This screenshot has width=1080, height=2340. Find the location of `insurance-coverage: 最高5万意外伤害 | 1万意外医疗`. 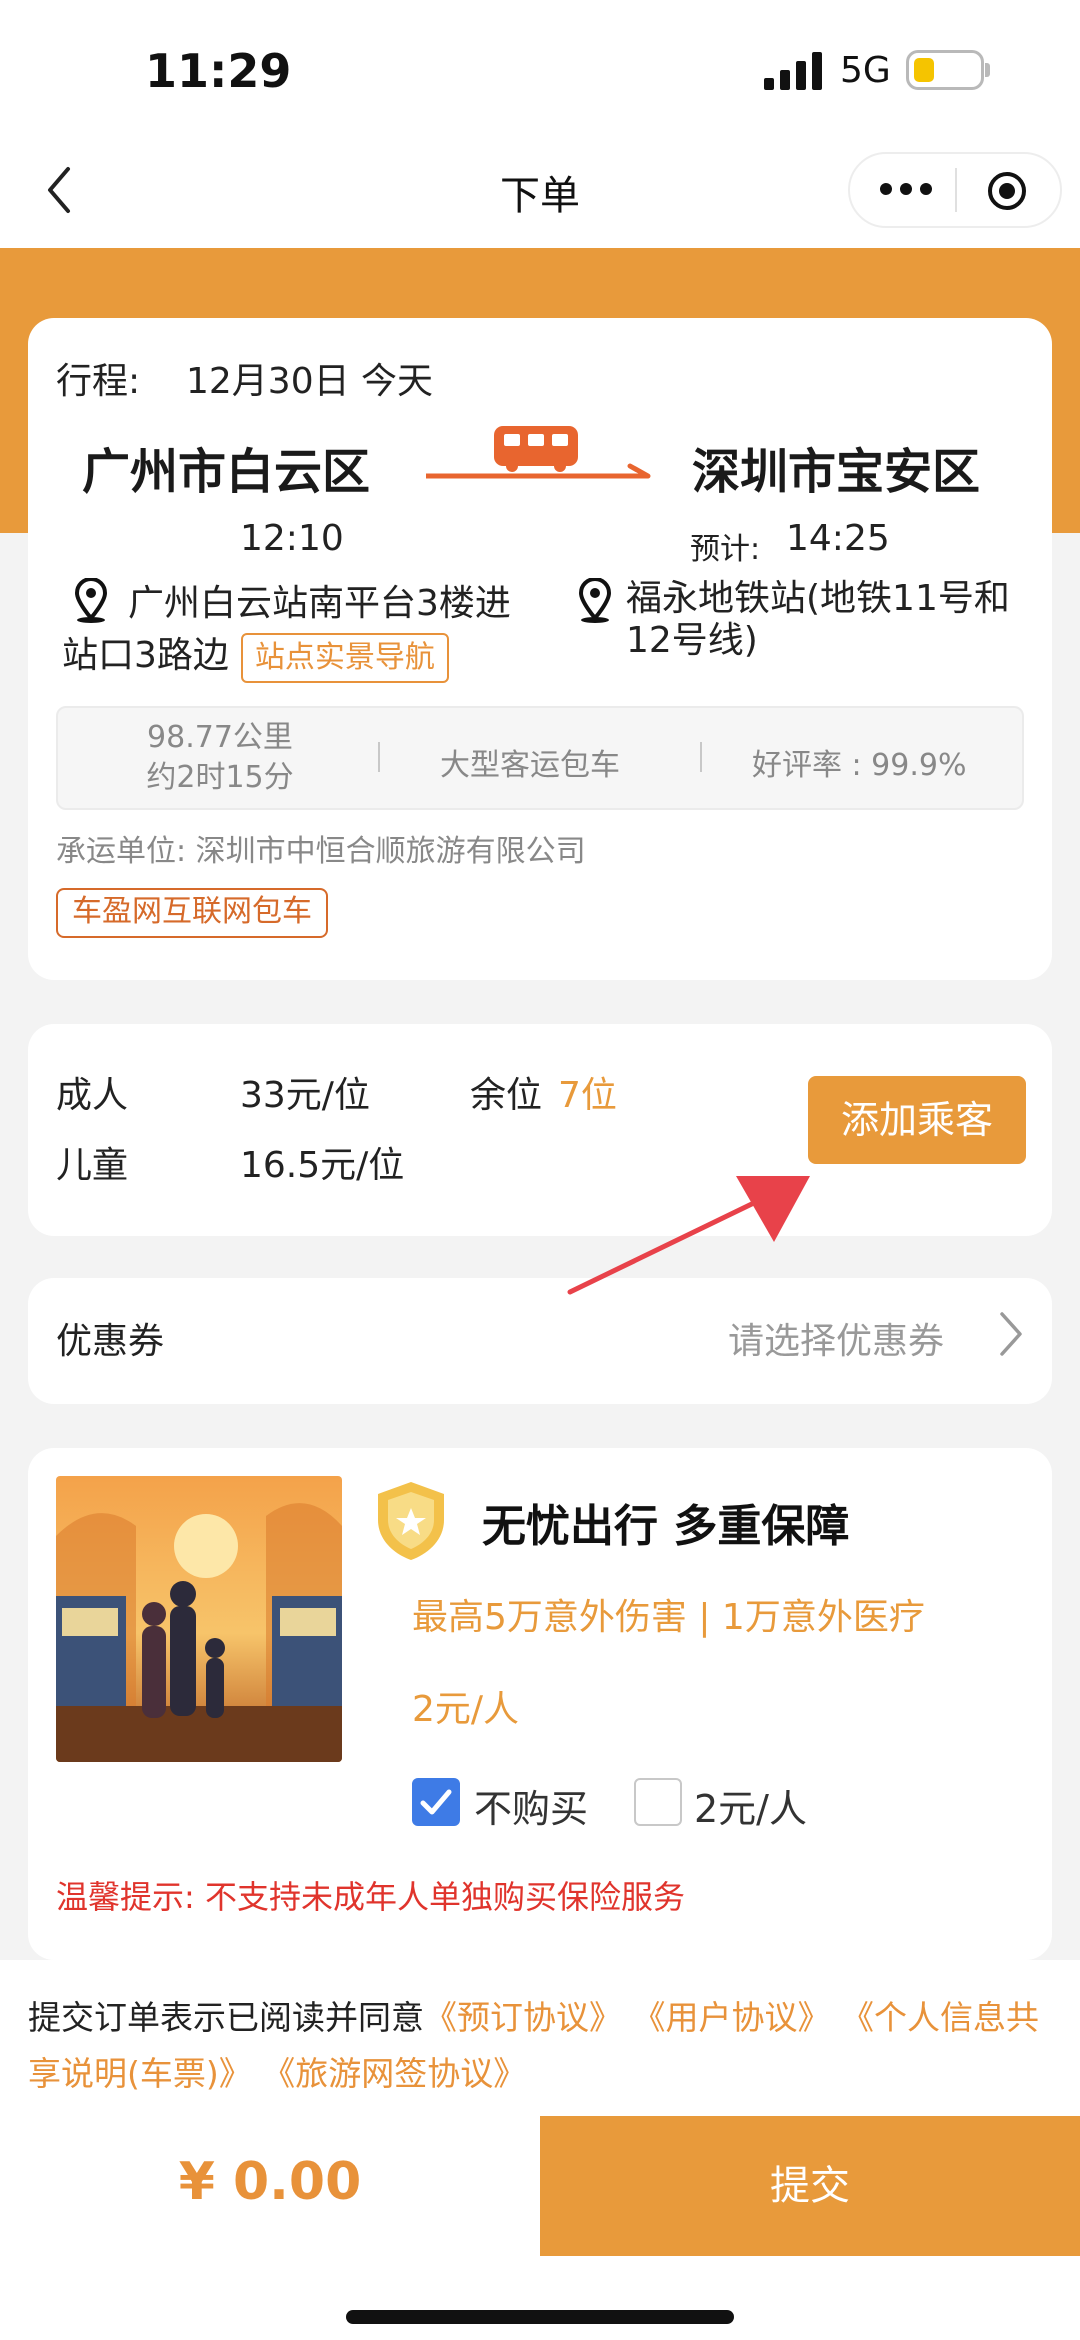

insurance-coverage: 最高5万意外伤害 | 1万意外医疗 is located at coordinates (668, 1617).